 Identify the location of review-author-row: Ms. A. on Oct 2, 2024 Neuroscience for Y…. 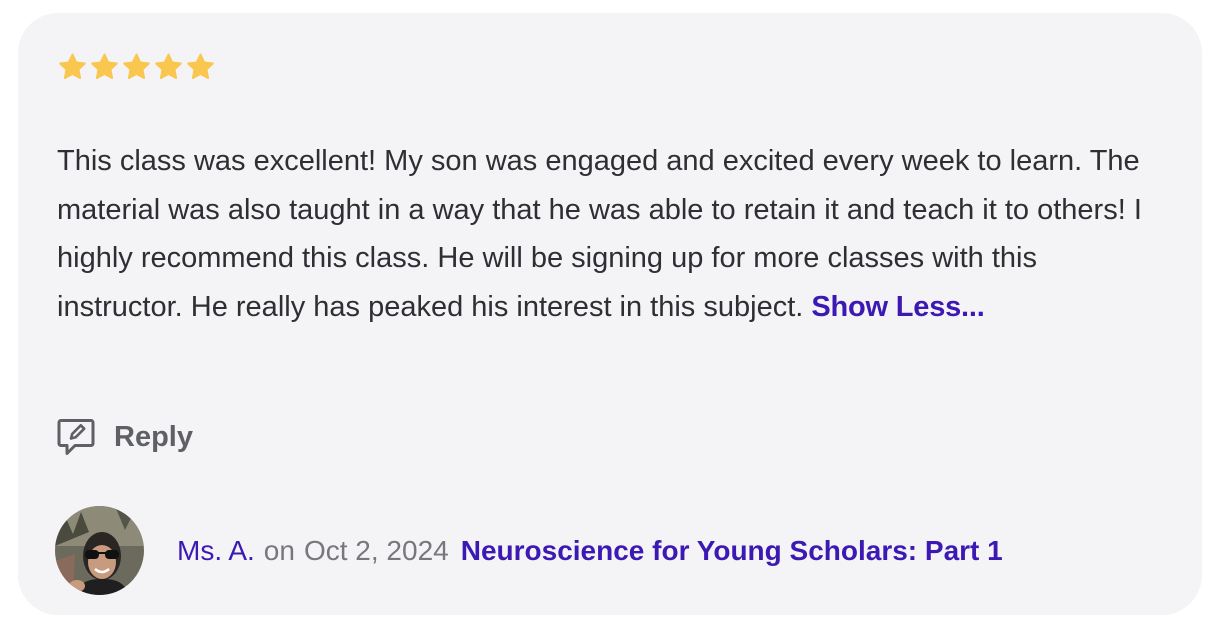
(529, 550).